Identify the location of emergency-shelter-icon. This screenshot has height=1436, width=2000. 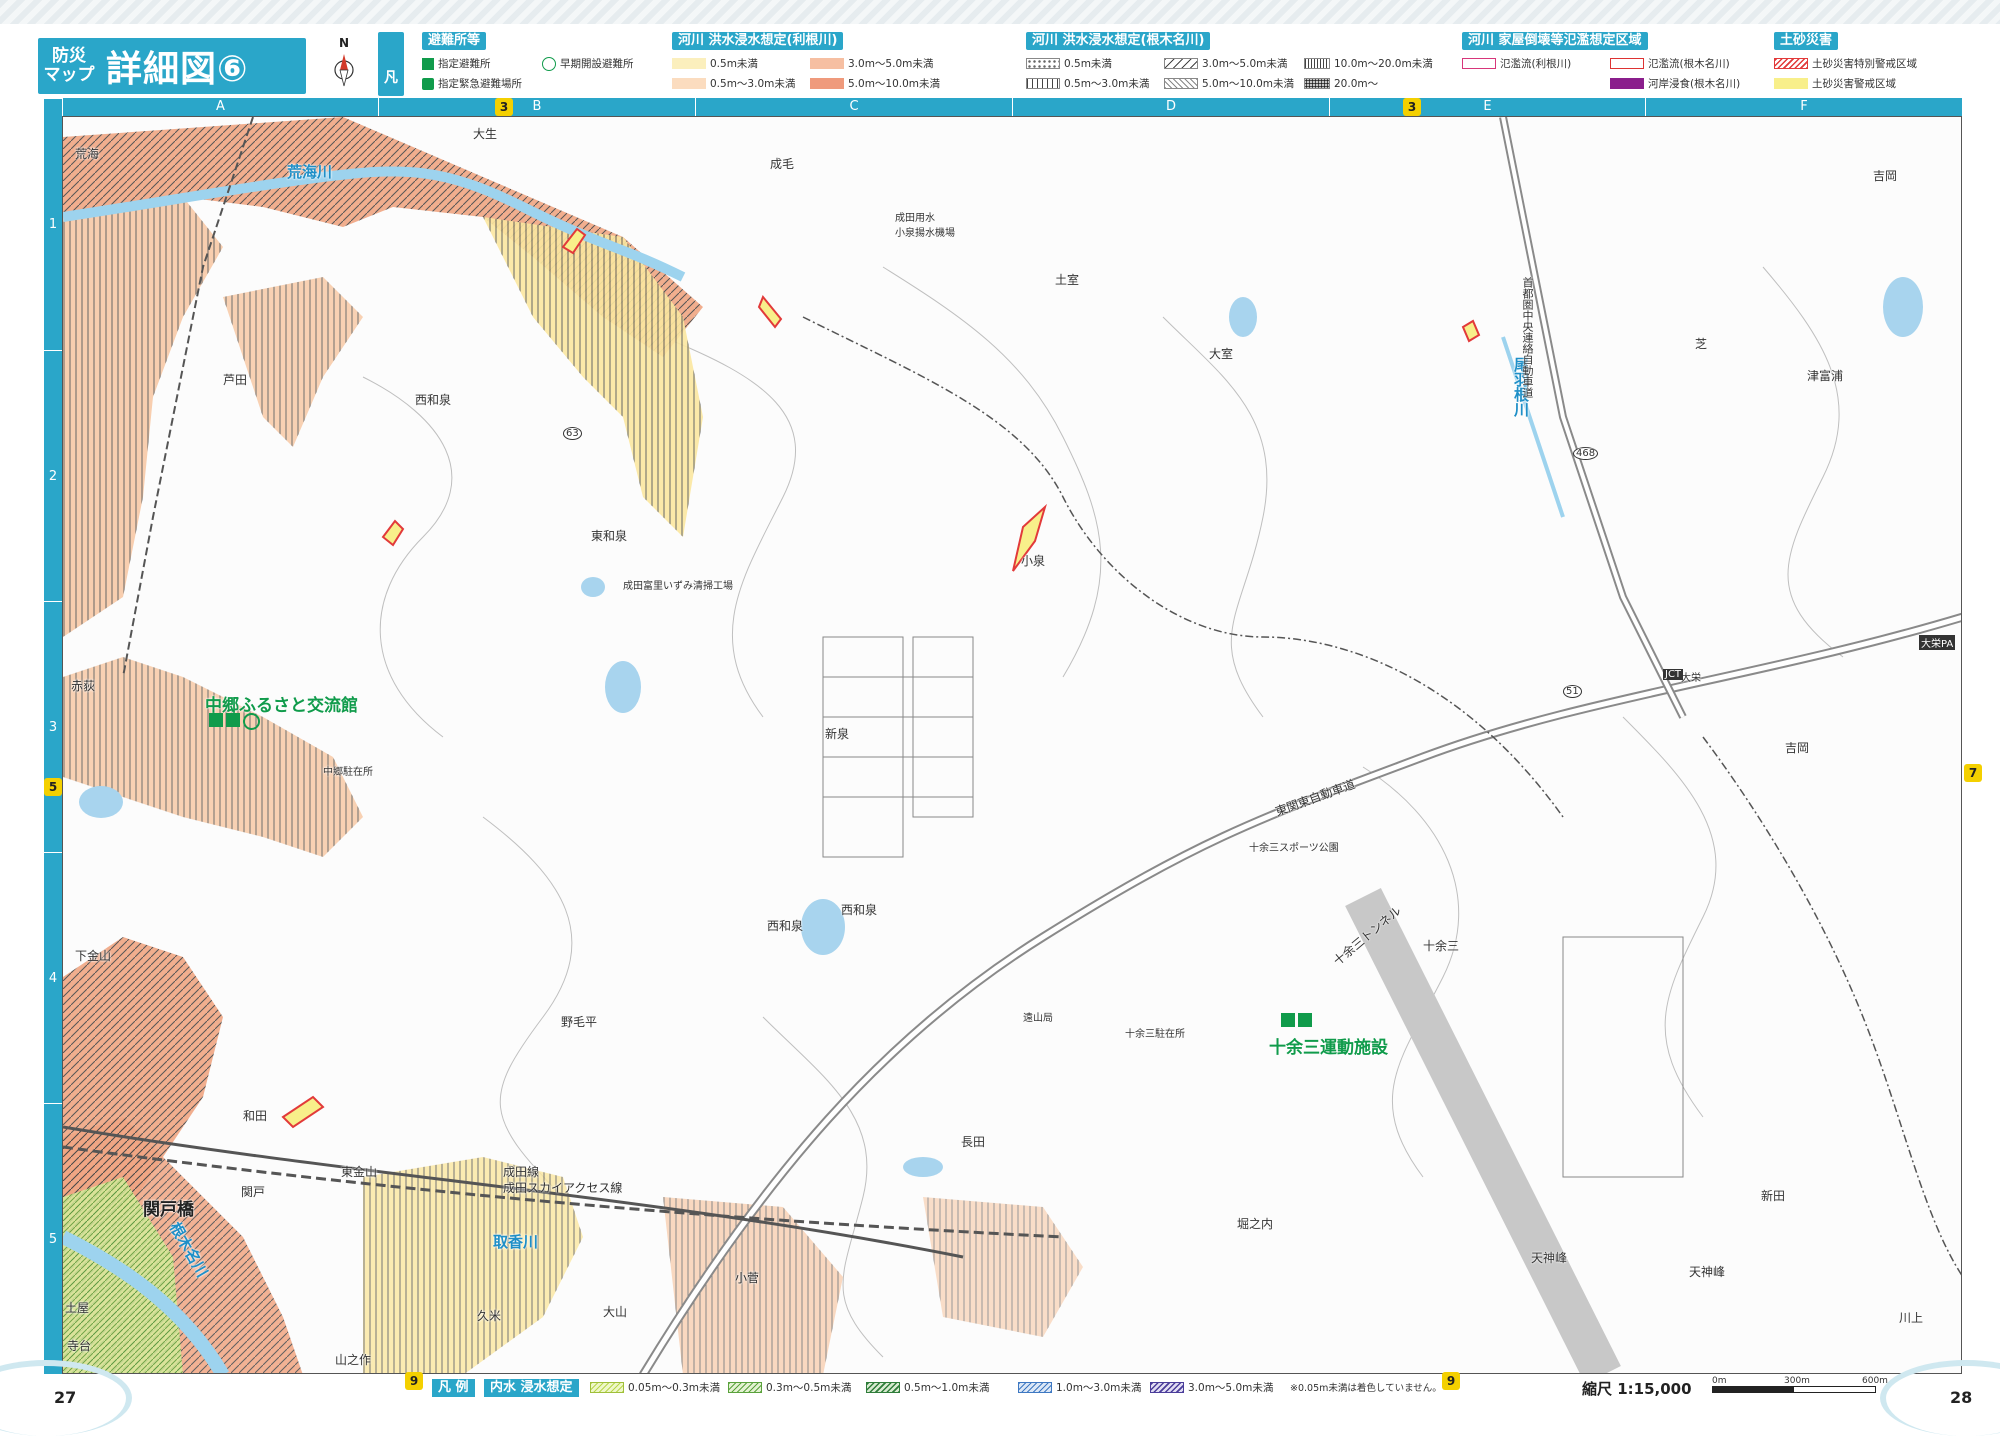
(1305, 1020).